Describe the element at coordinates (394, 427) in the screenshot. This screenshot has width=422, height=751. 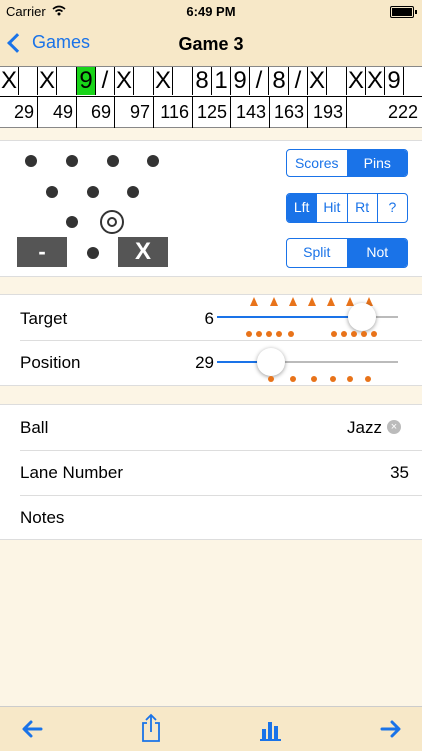
I see `clear-icon: ×` at that location.